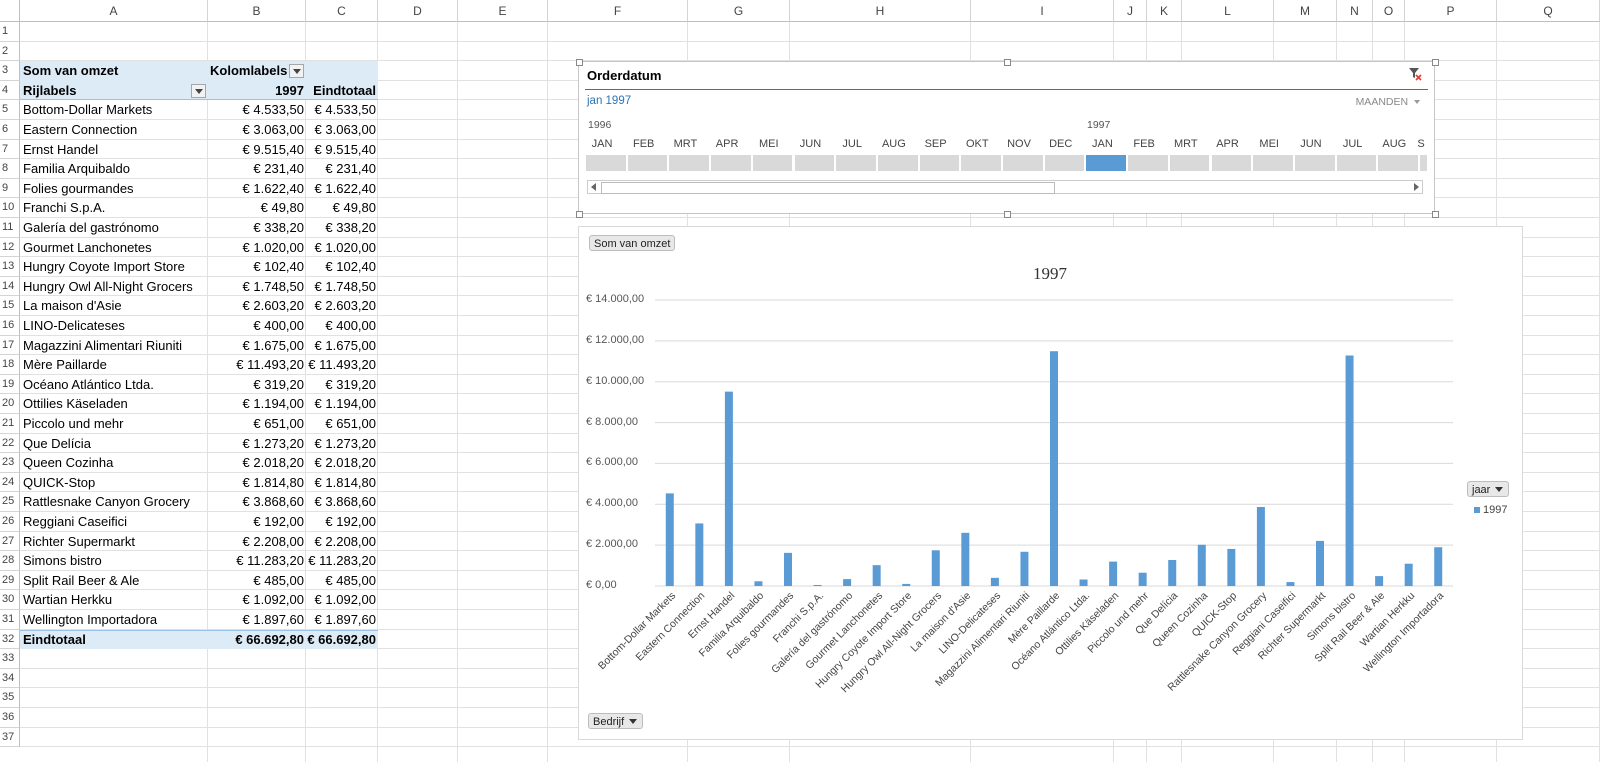  Describe the element at coordinates (612, 462) in the screenshot. I see `y-tick-label: € 6.000,00` at that location.